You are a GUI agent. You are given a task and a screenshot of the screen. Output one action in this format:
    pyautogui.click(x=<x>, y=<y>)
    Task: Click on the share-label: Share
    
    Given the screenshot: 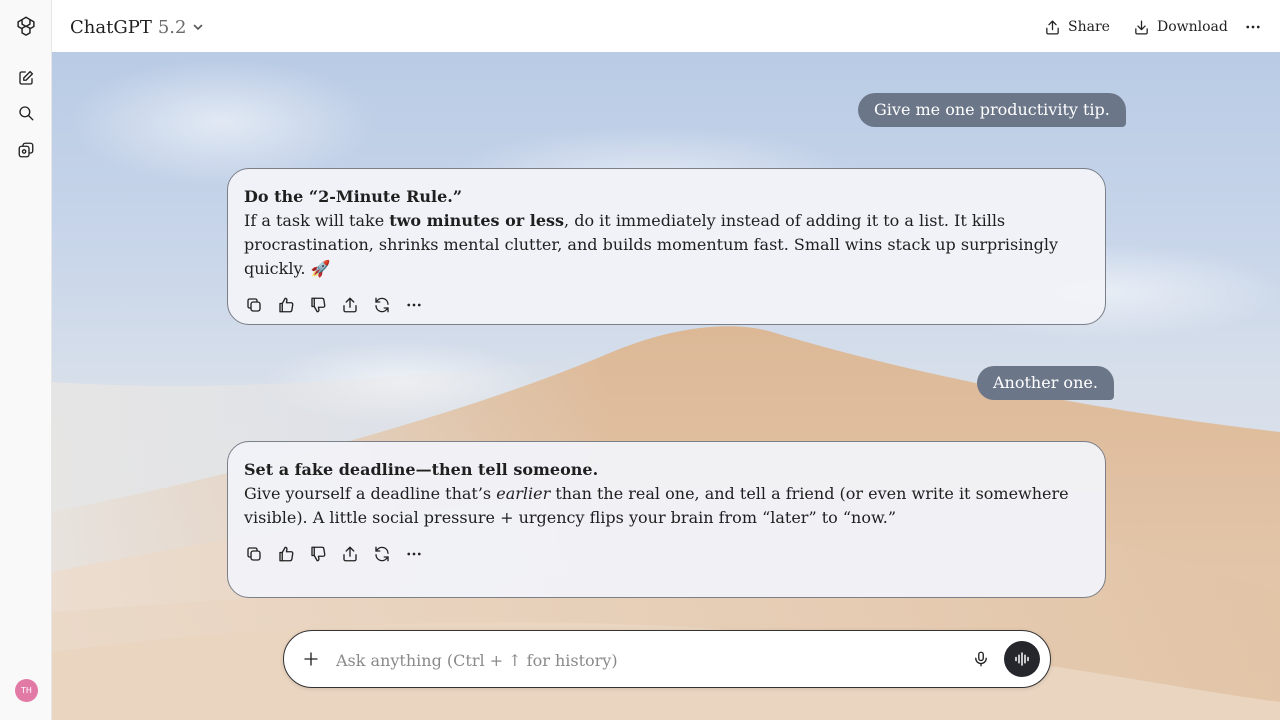 What is the action you would take?
    pyautogui.click(x=1089, y=27)
    